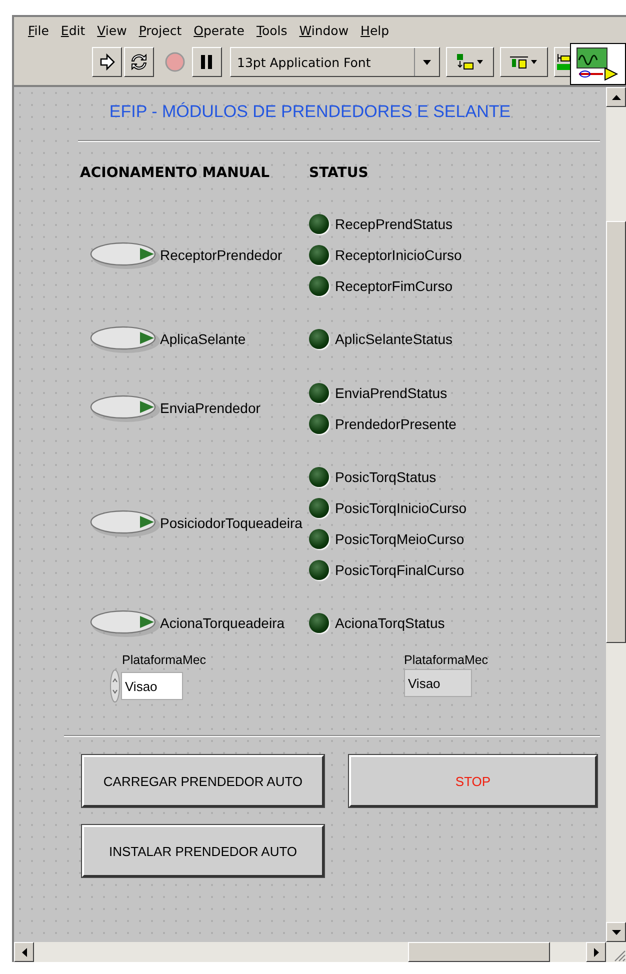 This screenshot has width=626, height=974. What do you see at coordinates (231, 523) in the screenshot?
I see `switch-label: PosiciodorToqueadeira` at bounding box center [231, 523].